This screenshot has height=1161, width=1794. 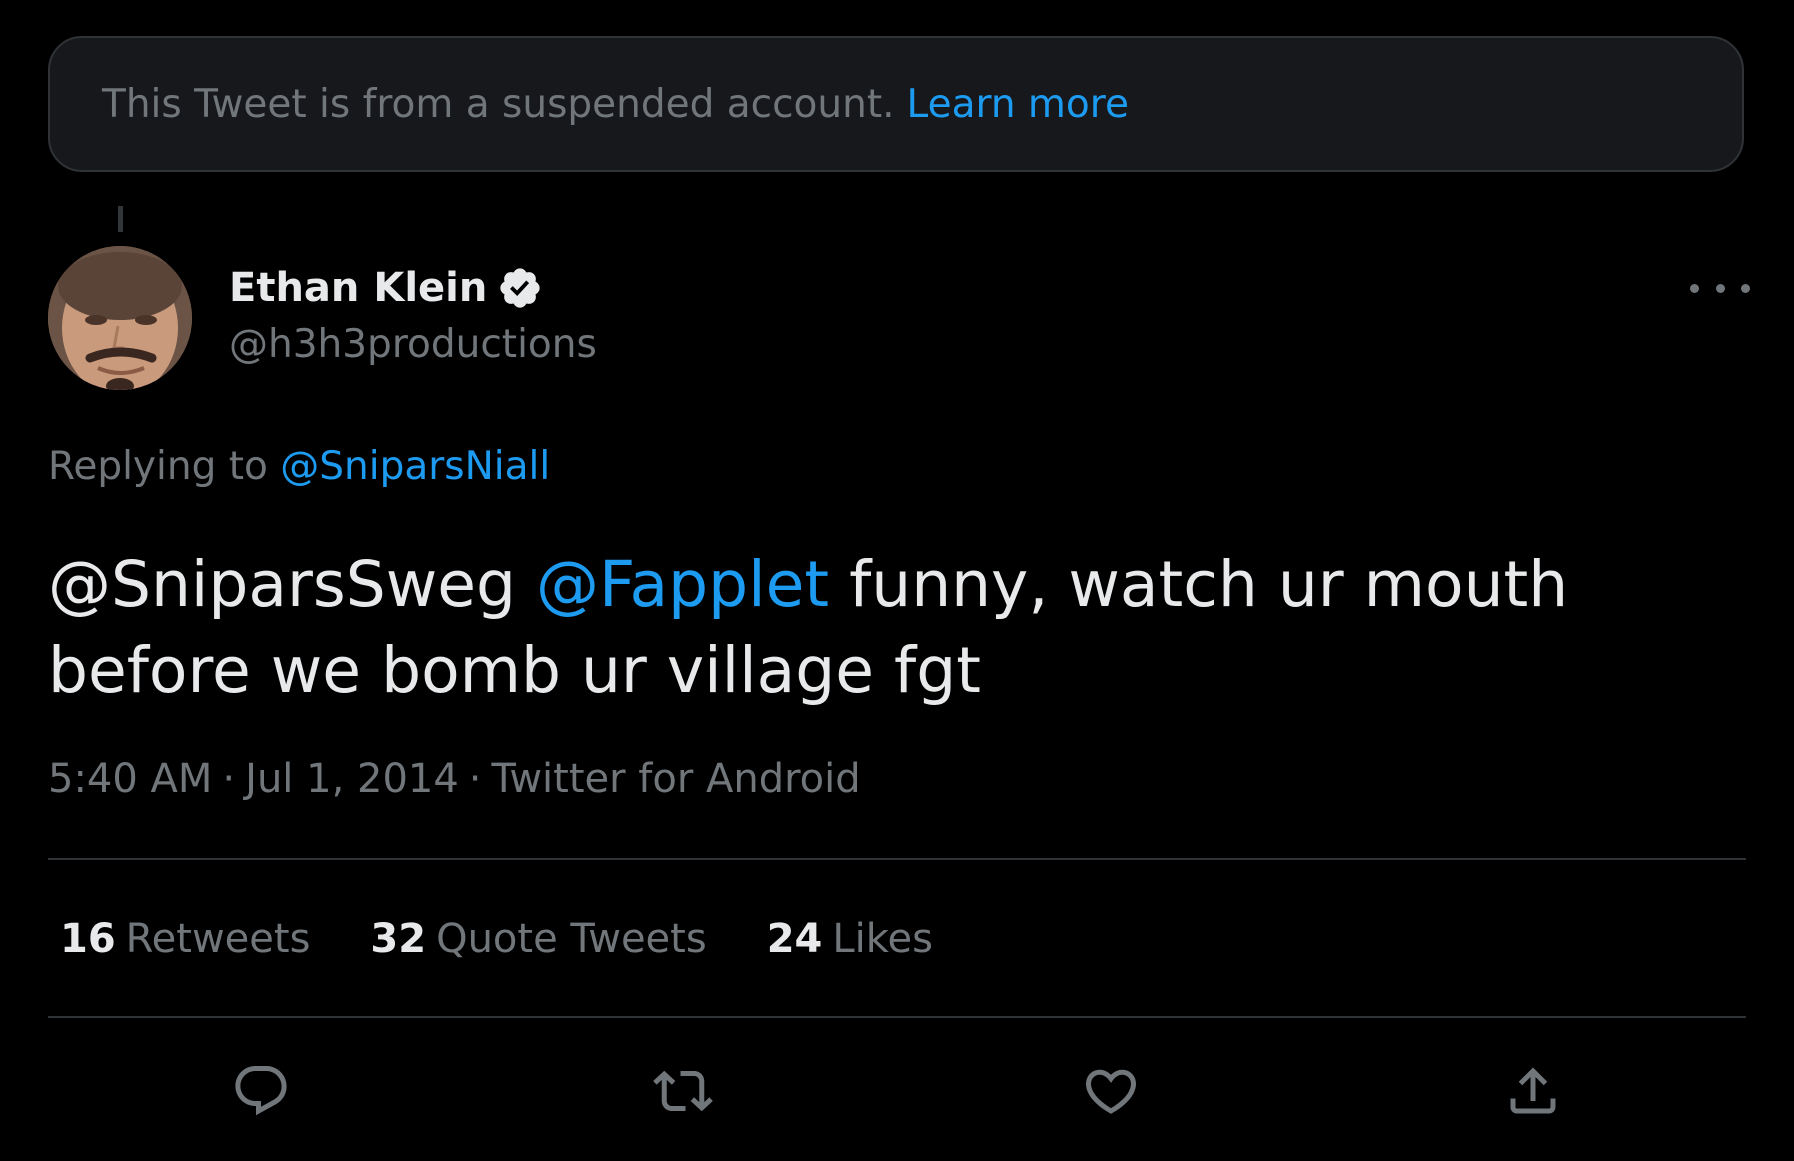 I want to click on quote-tweets-stat: 32 Quote Tweets, so click(x=538, y=939).